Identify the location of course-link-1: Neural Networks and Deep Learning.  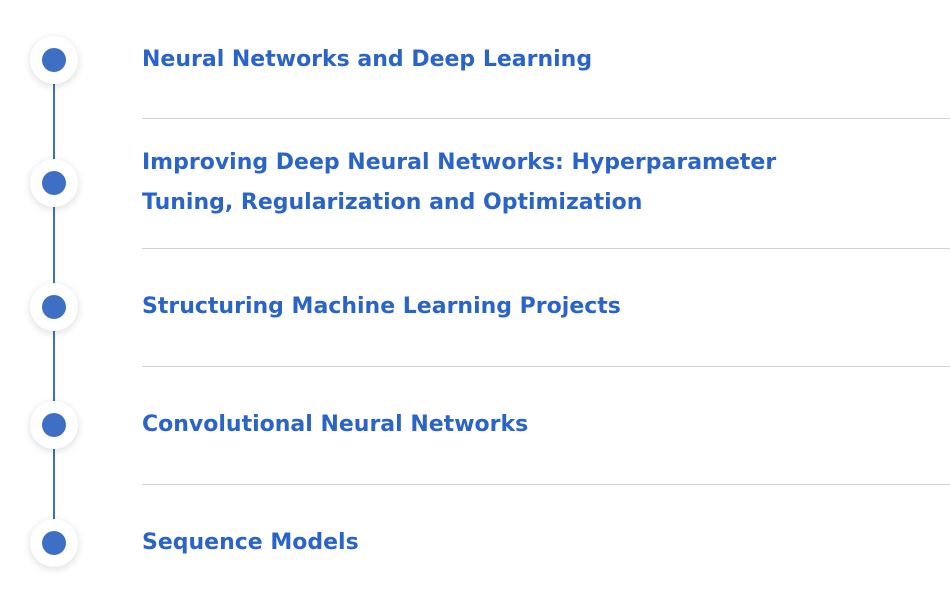
(507, 60).